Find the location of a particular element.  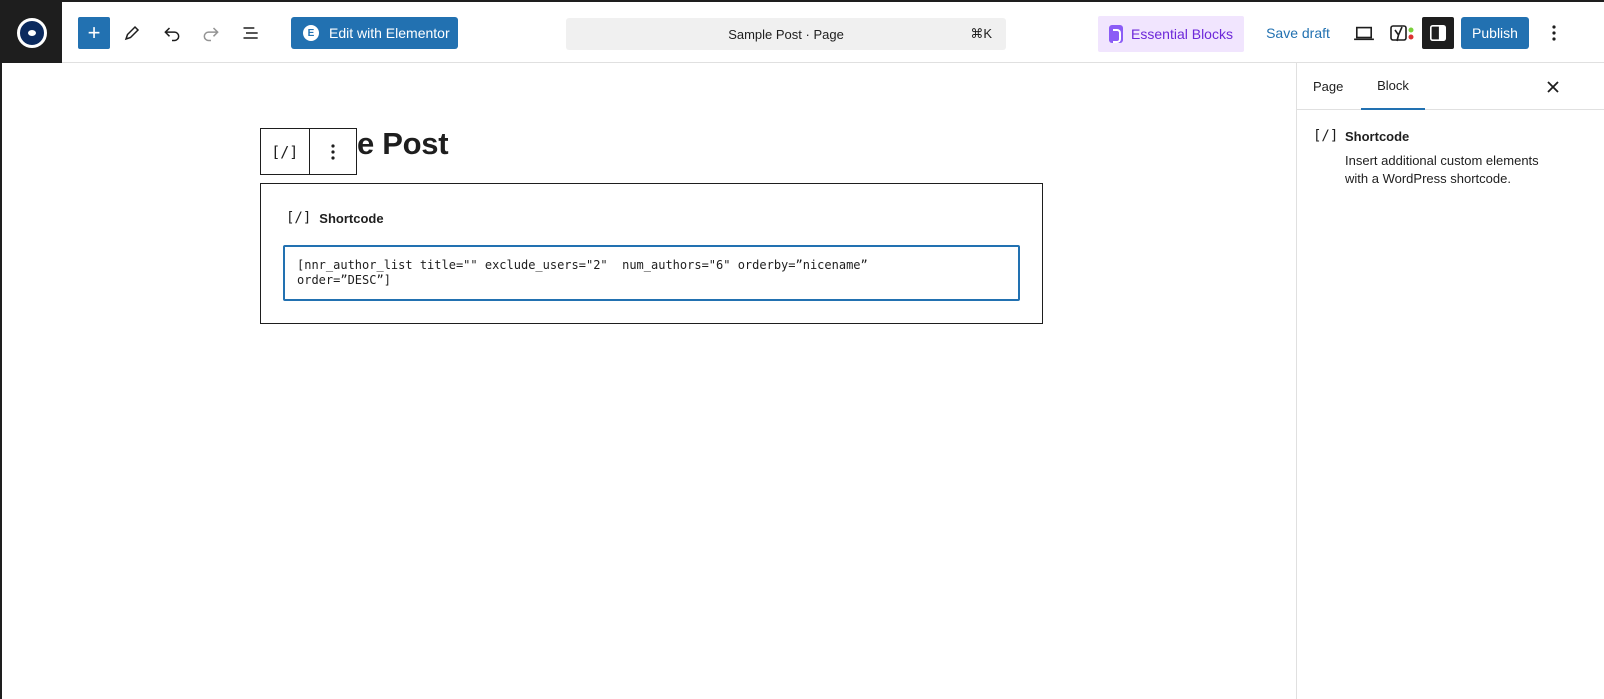

pencil-icon is located at coordinates (132, 33).